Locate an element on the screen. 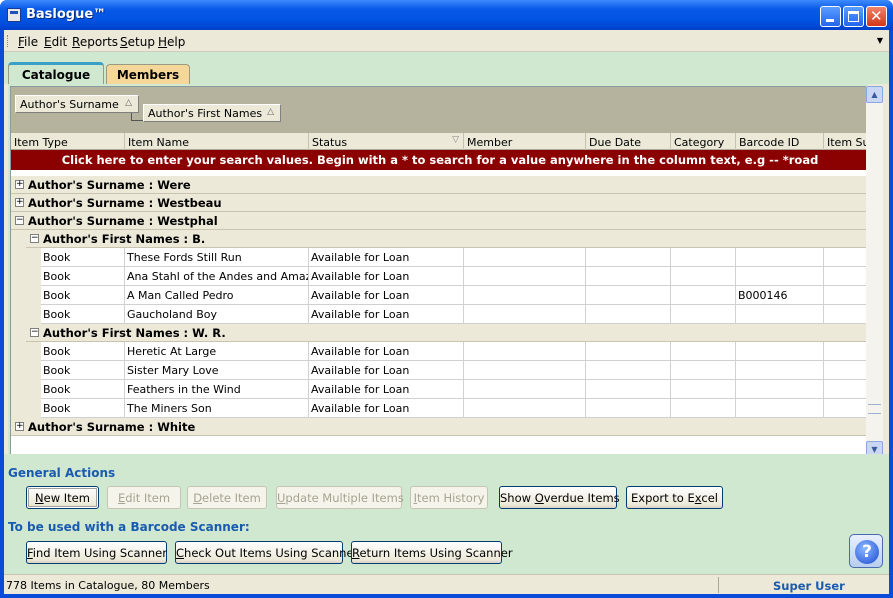 This screenshot has width=893, height=598. table-row: Book Sister Mary Love Available for Loan is located at coordinates (454, 370).